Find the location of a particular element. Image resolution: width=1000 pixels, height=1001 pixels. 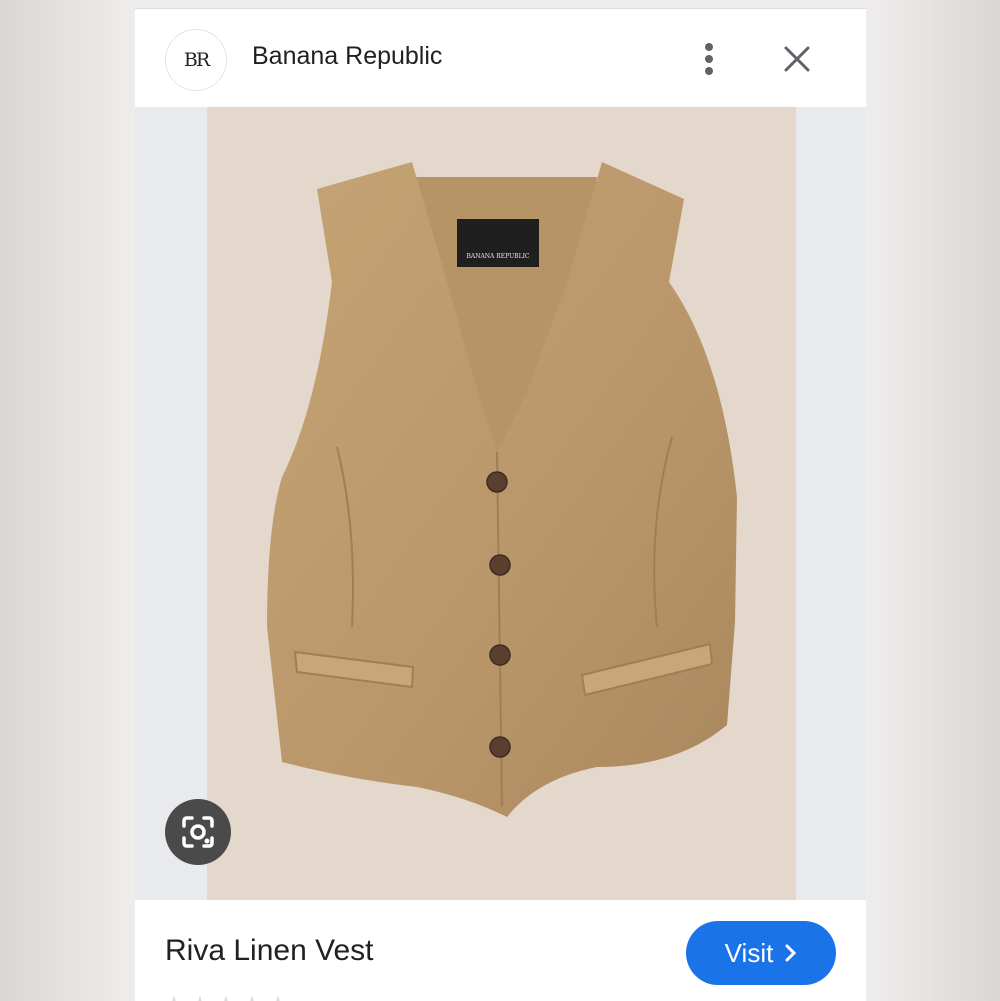

lens-icon is located at coordinates (198, 832).